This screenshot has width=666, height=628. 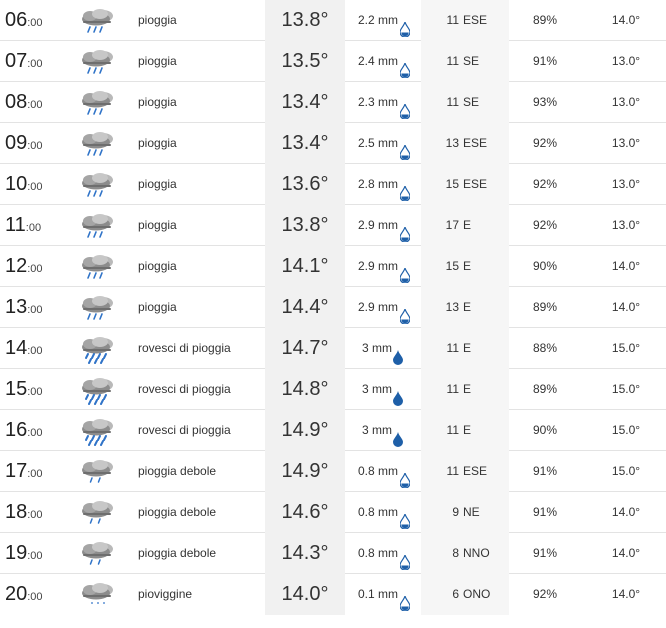 What do you see at coordinates (378, 594) in the screenshot?
I see `precipitation-amount: 0.1 mm` at bounding box center [378, 594].